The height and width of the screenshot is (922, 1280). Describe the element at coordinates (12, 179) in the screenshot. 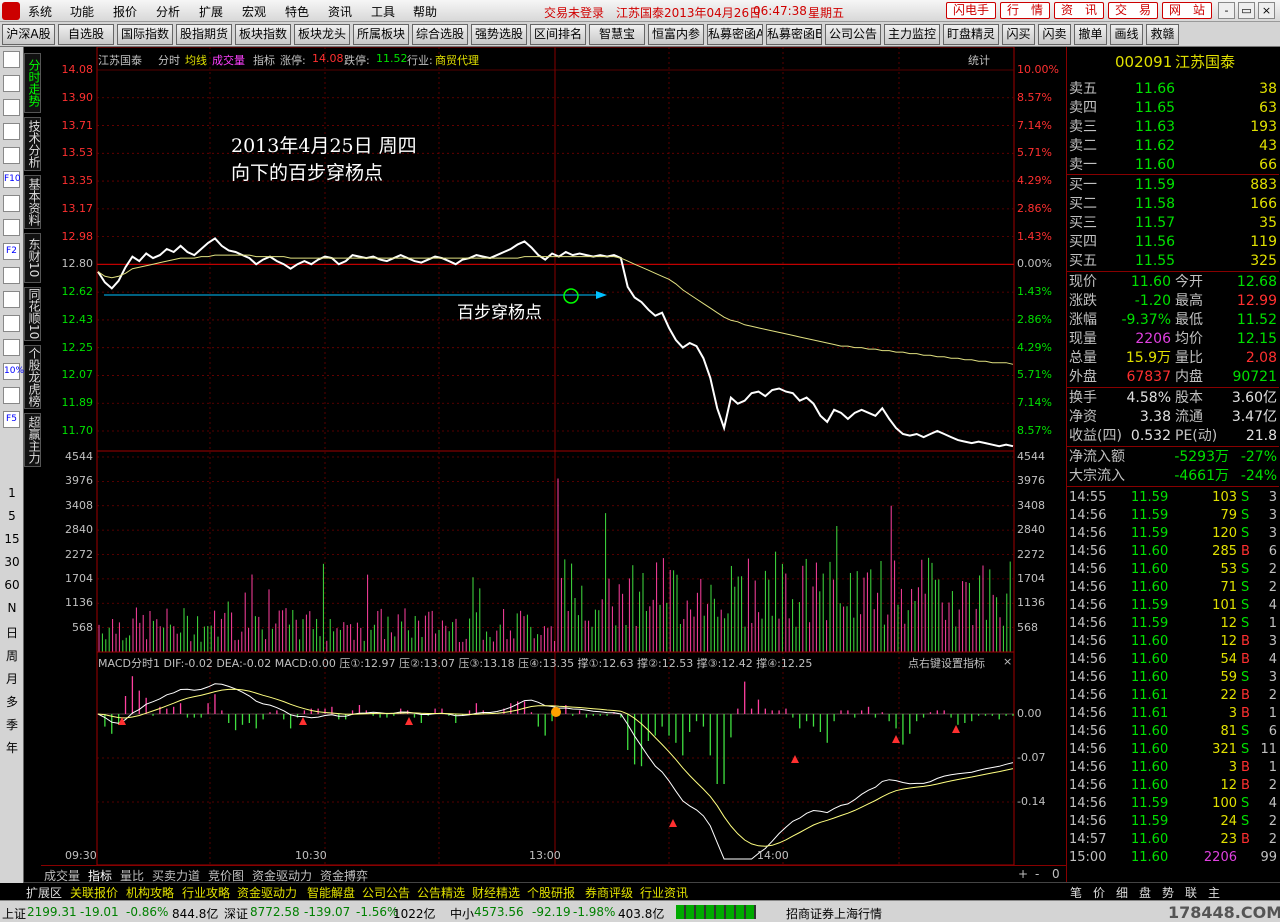

I see `f10-icon: F10` at that location.